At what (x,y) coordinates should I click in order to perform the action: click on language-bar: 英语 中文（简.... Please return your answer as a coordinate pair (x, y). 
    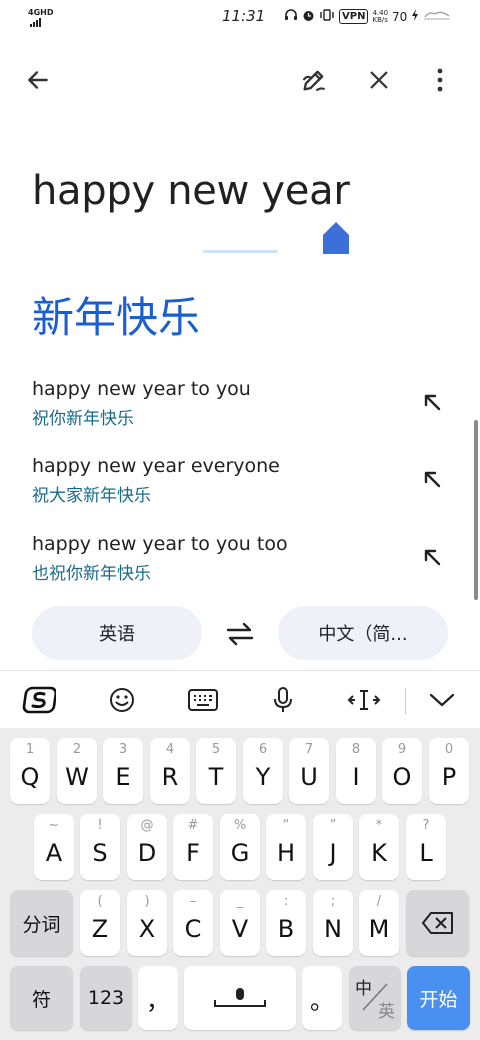
    Looking at the image, I should click on (240, 634).